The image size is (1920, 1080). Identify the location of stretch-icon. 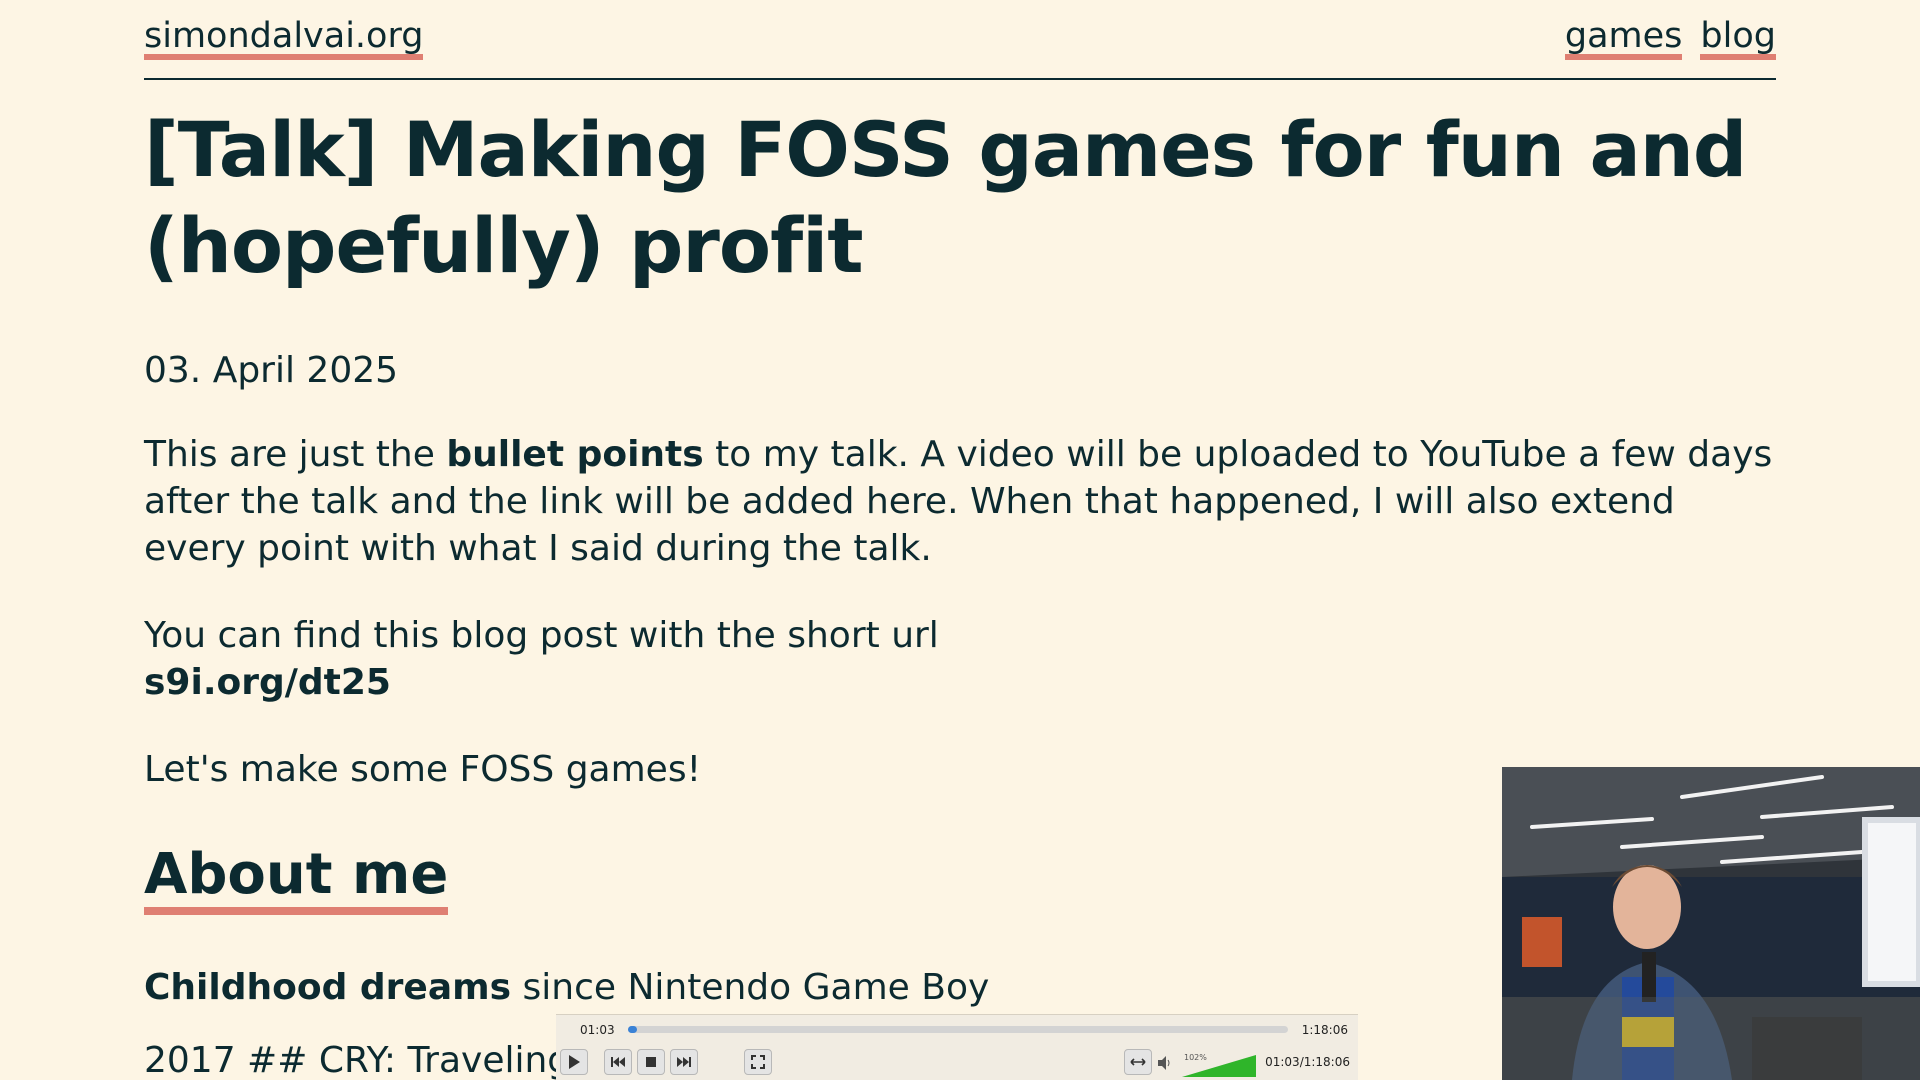
(1138, 1062).